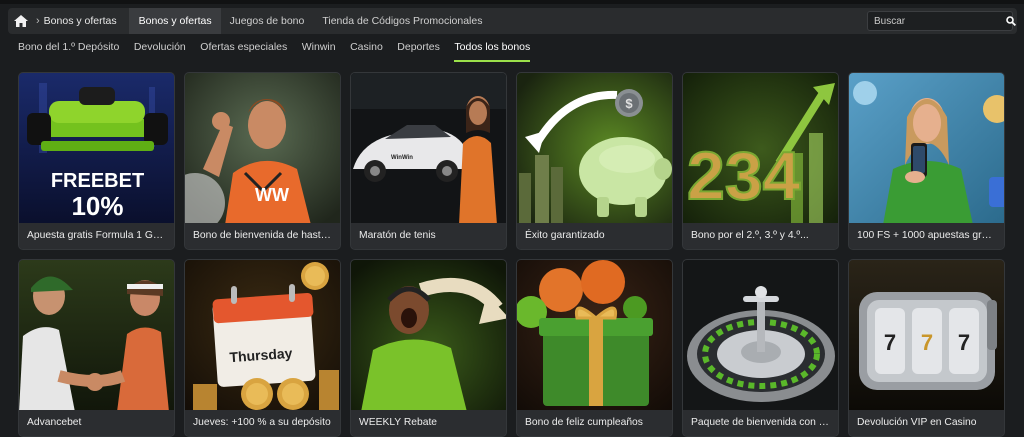  I want to click on search-icon, so click(1011, 21).